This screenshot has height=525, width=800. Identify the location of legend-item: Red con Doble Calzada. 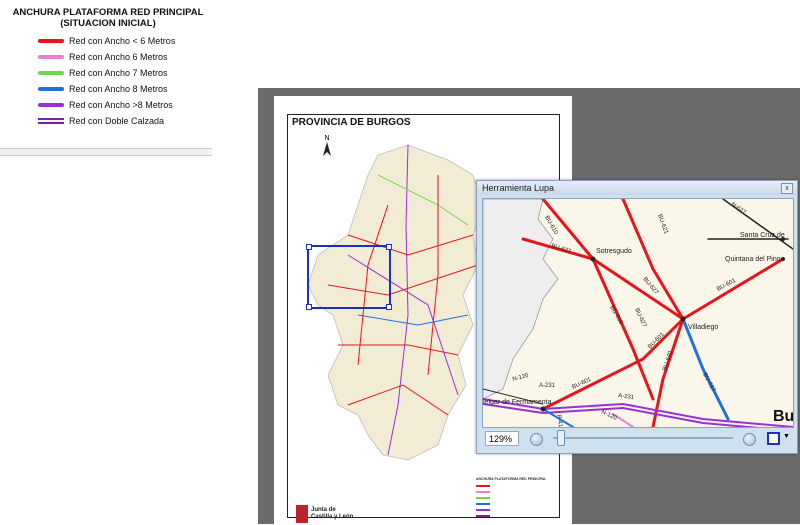
(101, 121).